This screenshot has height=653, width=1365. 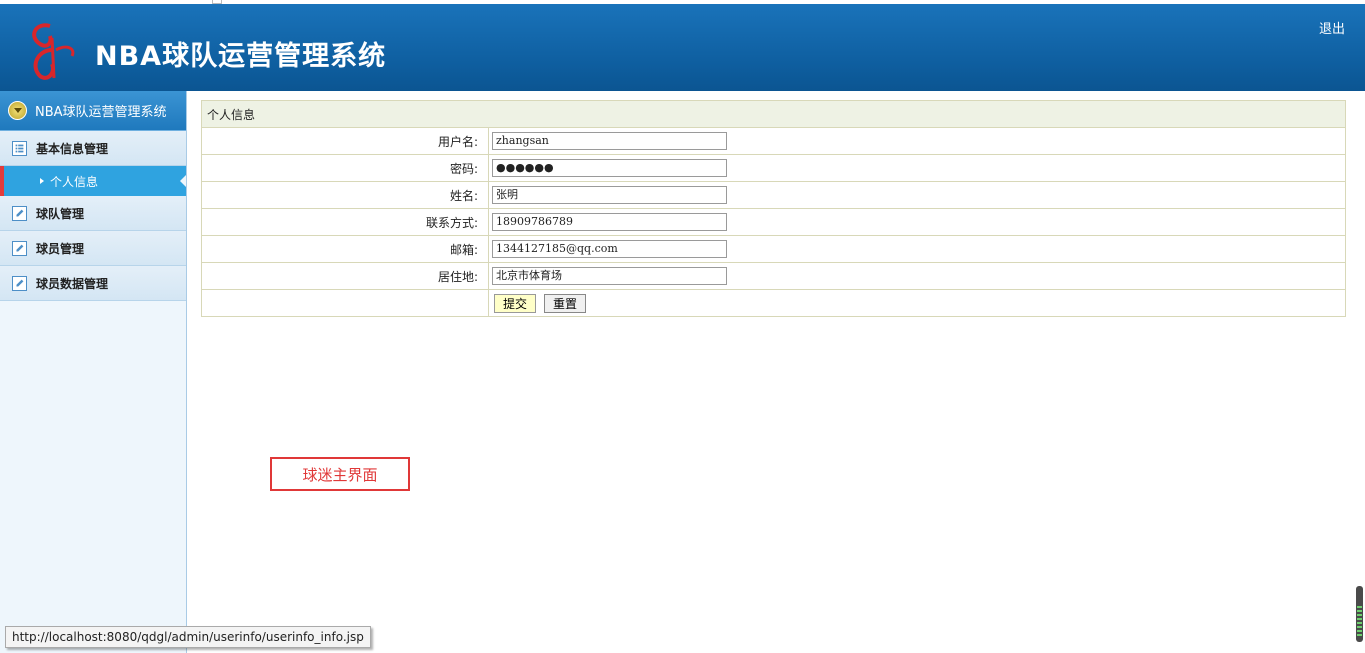 What do you see at coordinates (93, 213) in the screenshot?
I see `sidebar-item-team: 球队管理` at bounding box center [93, 213].